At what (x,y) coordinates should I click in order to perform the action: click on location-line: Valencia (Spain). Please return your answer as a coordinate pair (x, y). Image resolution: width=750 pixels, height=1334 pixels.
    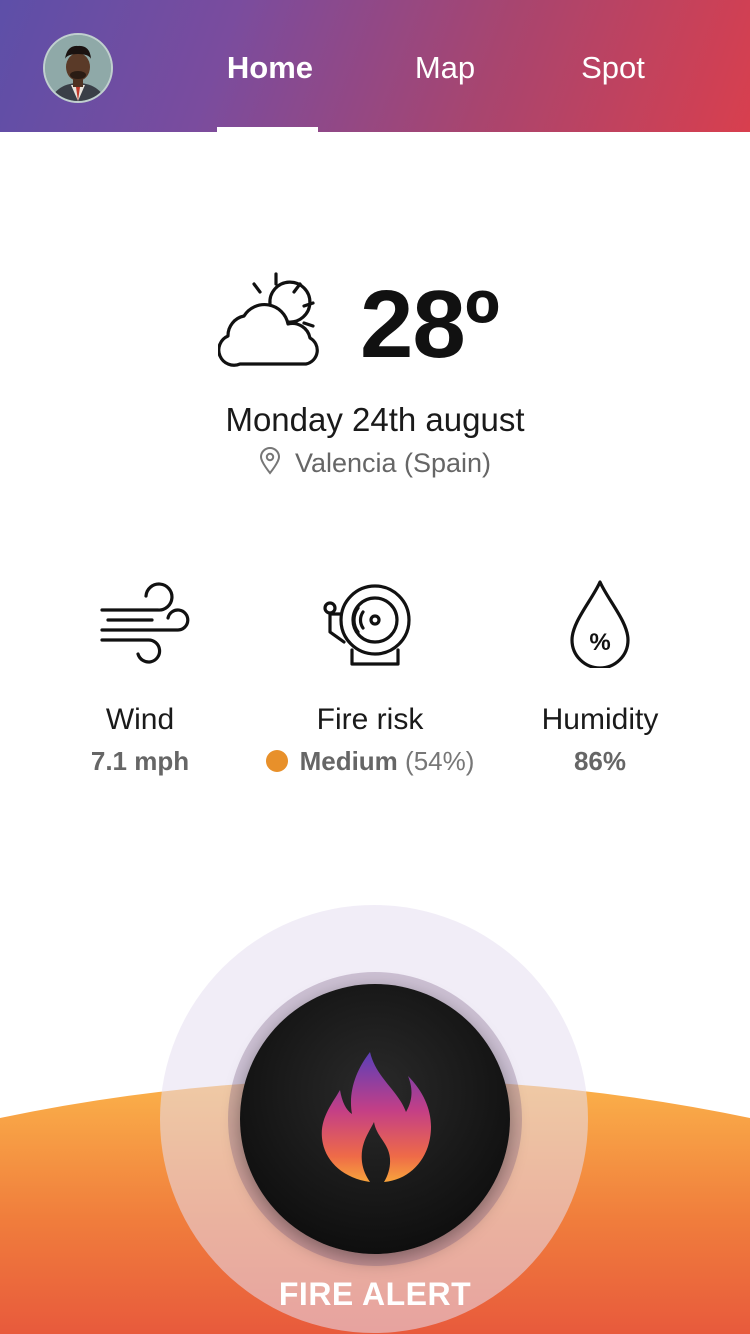
    Looking at the image, I should click on (375, 463).